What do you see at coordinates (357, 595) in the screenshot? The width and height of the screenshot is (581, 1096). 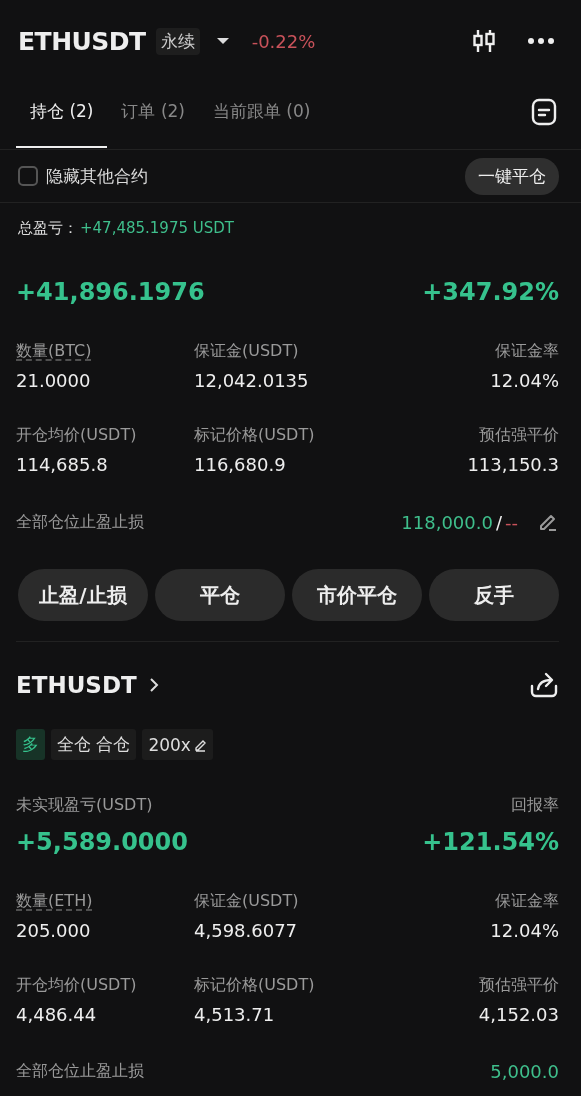 I see `action-button: 市价平仓` at bounding box center [357, 595].